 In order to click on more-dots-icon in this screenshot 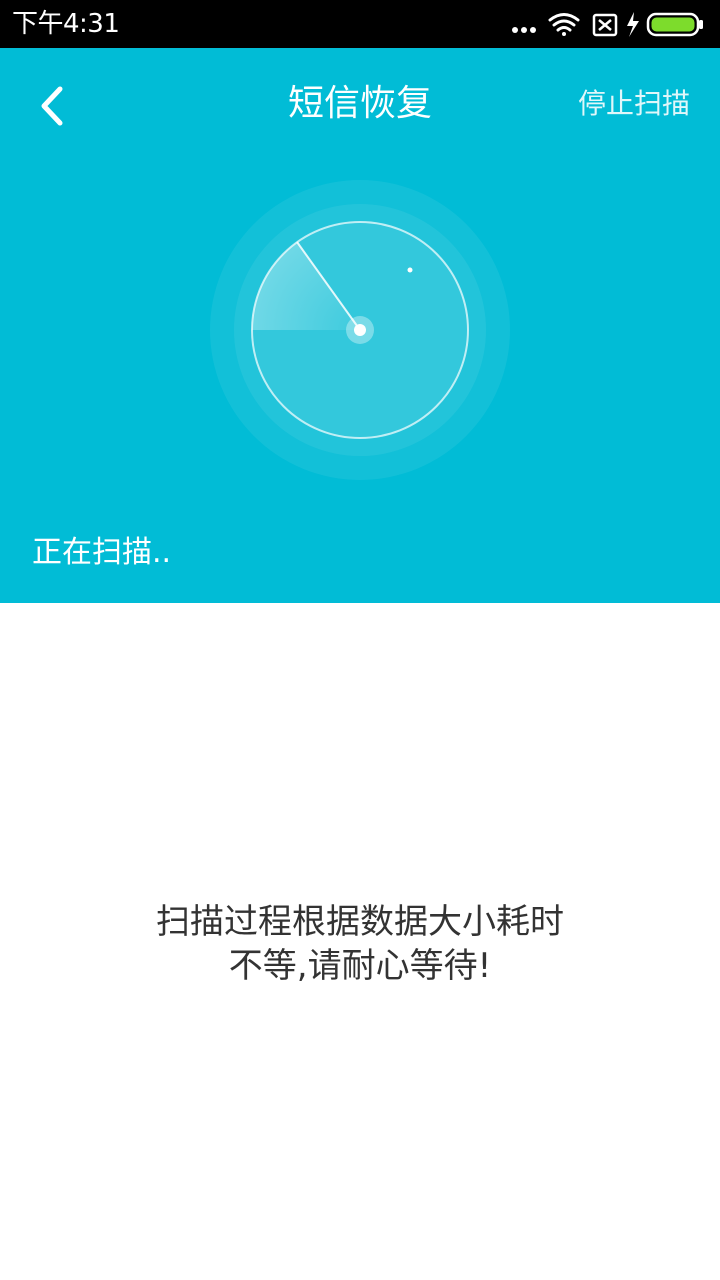, I will do `click(524, 30)`.